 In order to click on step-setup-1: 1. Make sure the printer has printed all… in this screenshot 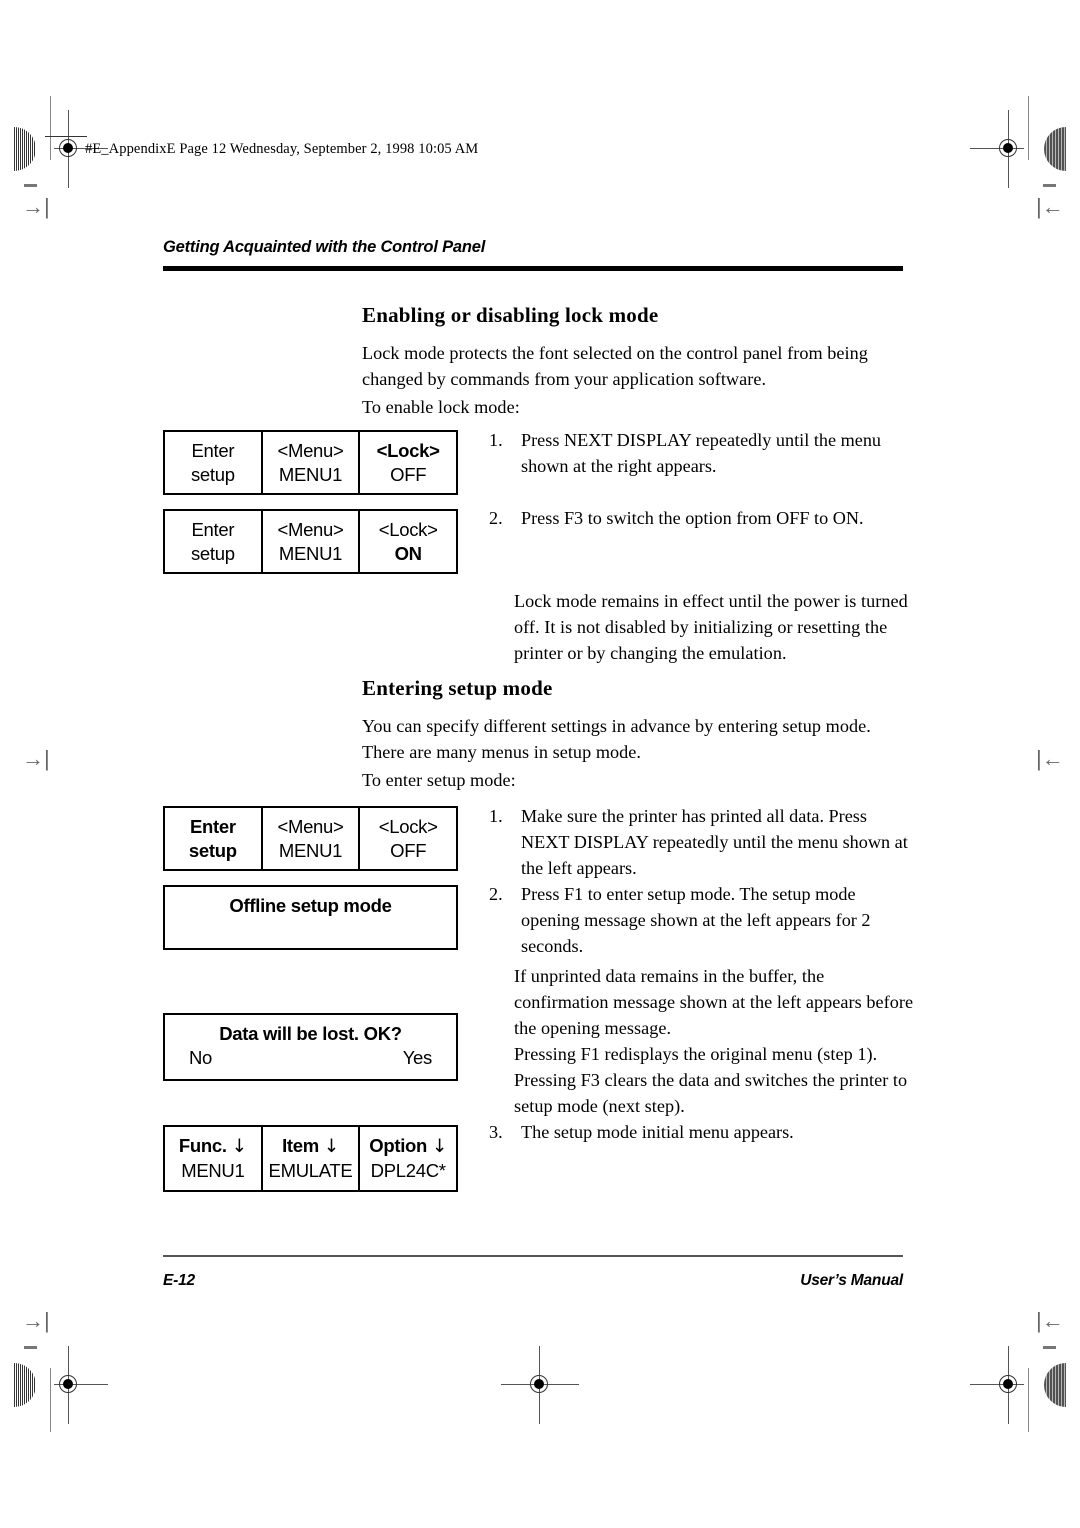, I will do `click(699, 842)`.